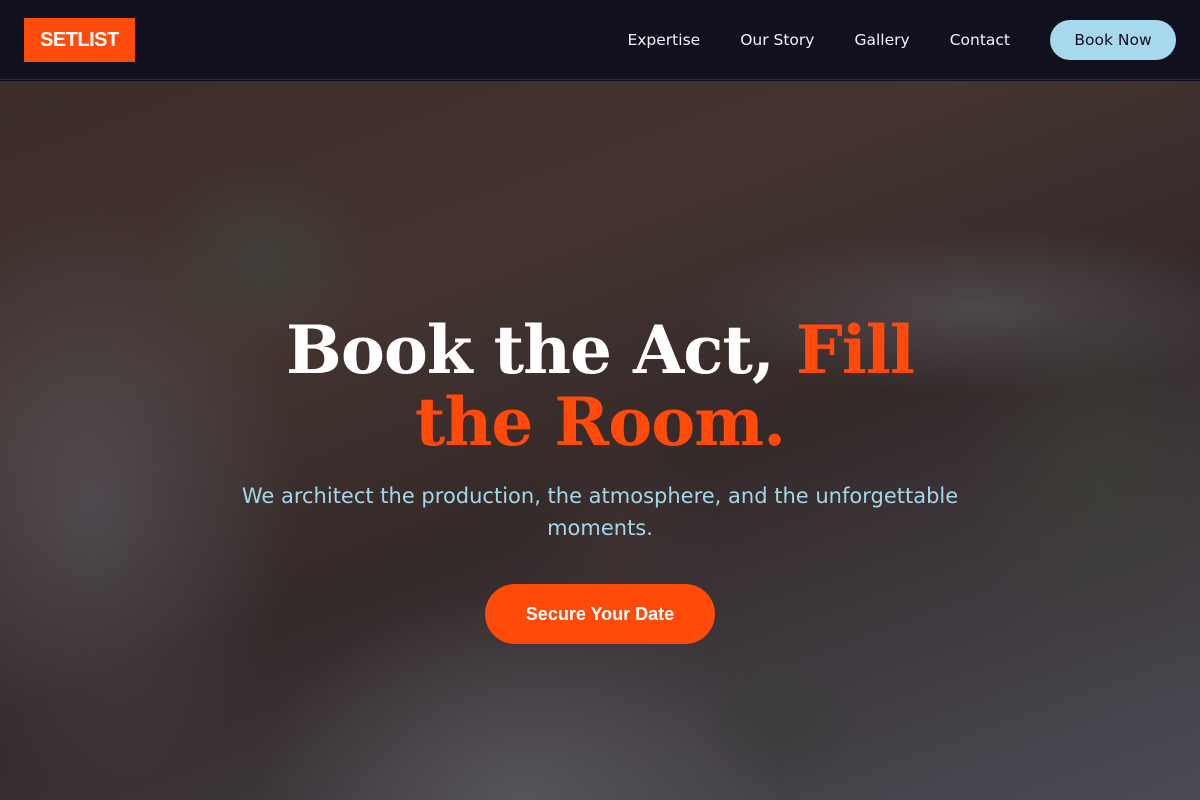 Image resolution: width=1200 pixels, height=800 pixels. What do you see at coordinates (1113, 39) in the screenshot?
I see `book-now-button: Book Now` at bounding box center [1113, 39].